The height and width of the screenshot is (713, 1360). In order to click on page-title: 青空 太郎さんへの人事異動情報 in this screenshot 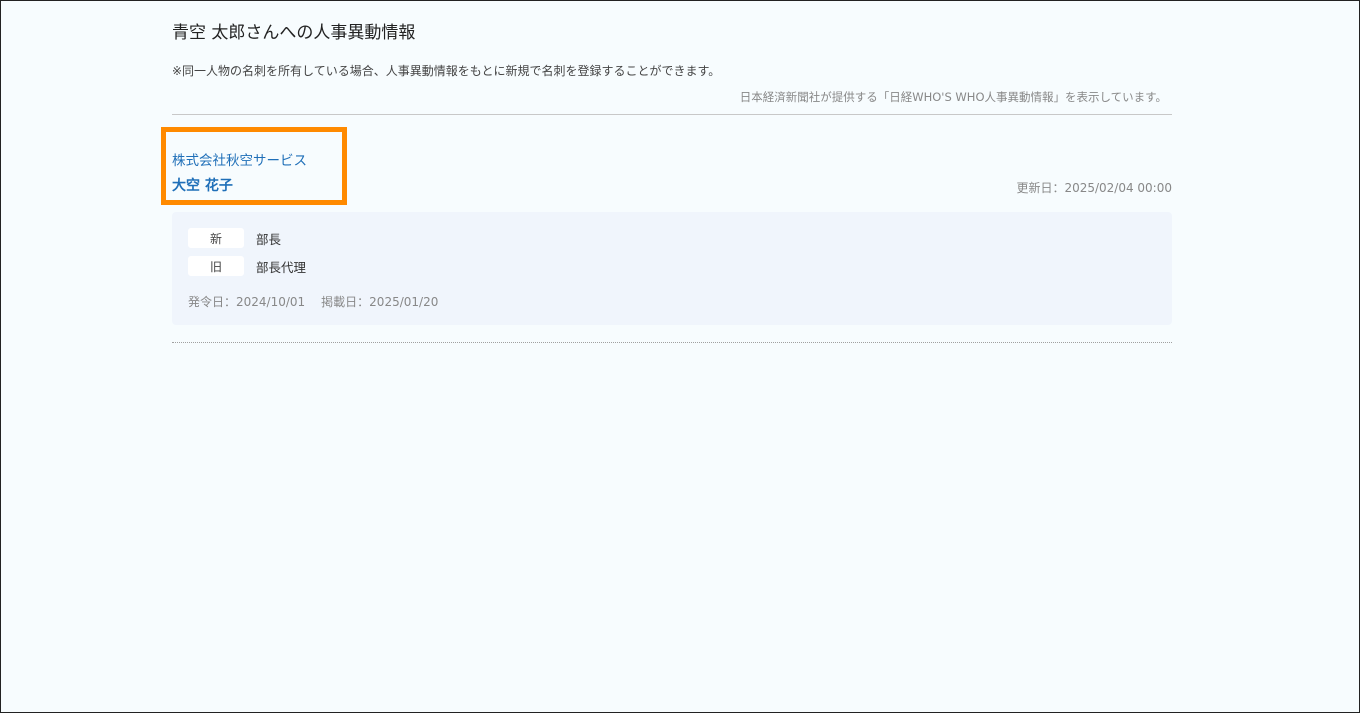, I will do `click(294, 33)`.